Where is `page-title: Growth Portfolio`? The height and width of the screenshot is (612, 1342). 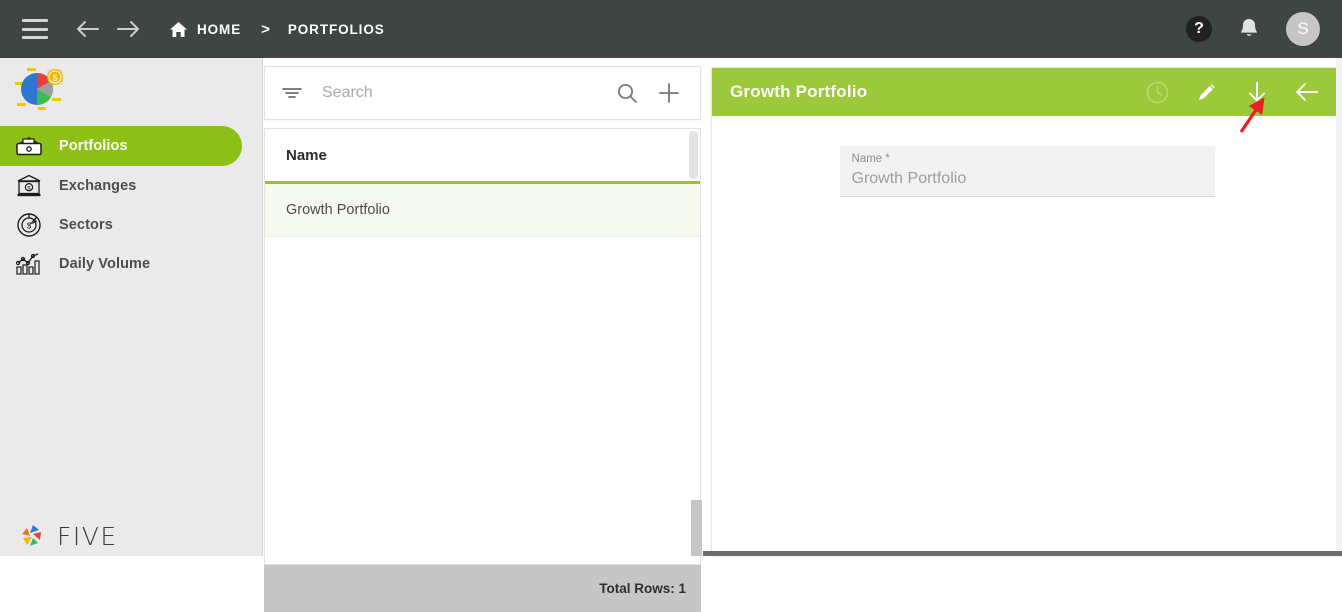
page-title: Growth Portfolio is located at coordinates (799, 91).